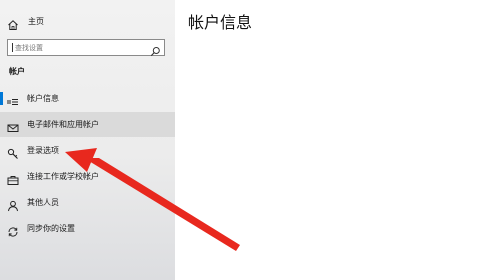  I want to click on sidebar-item-label: 其他人员, so click(43, 202).